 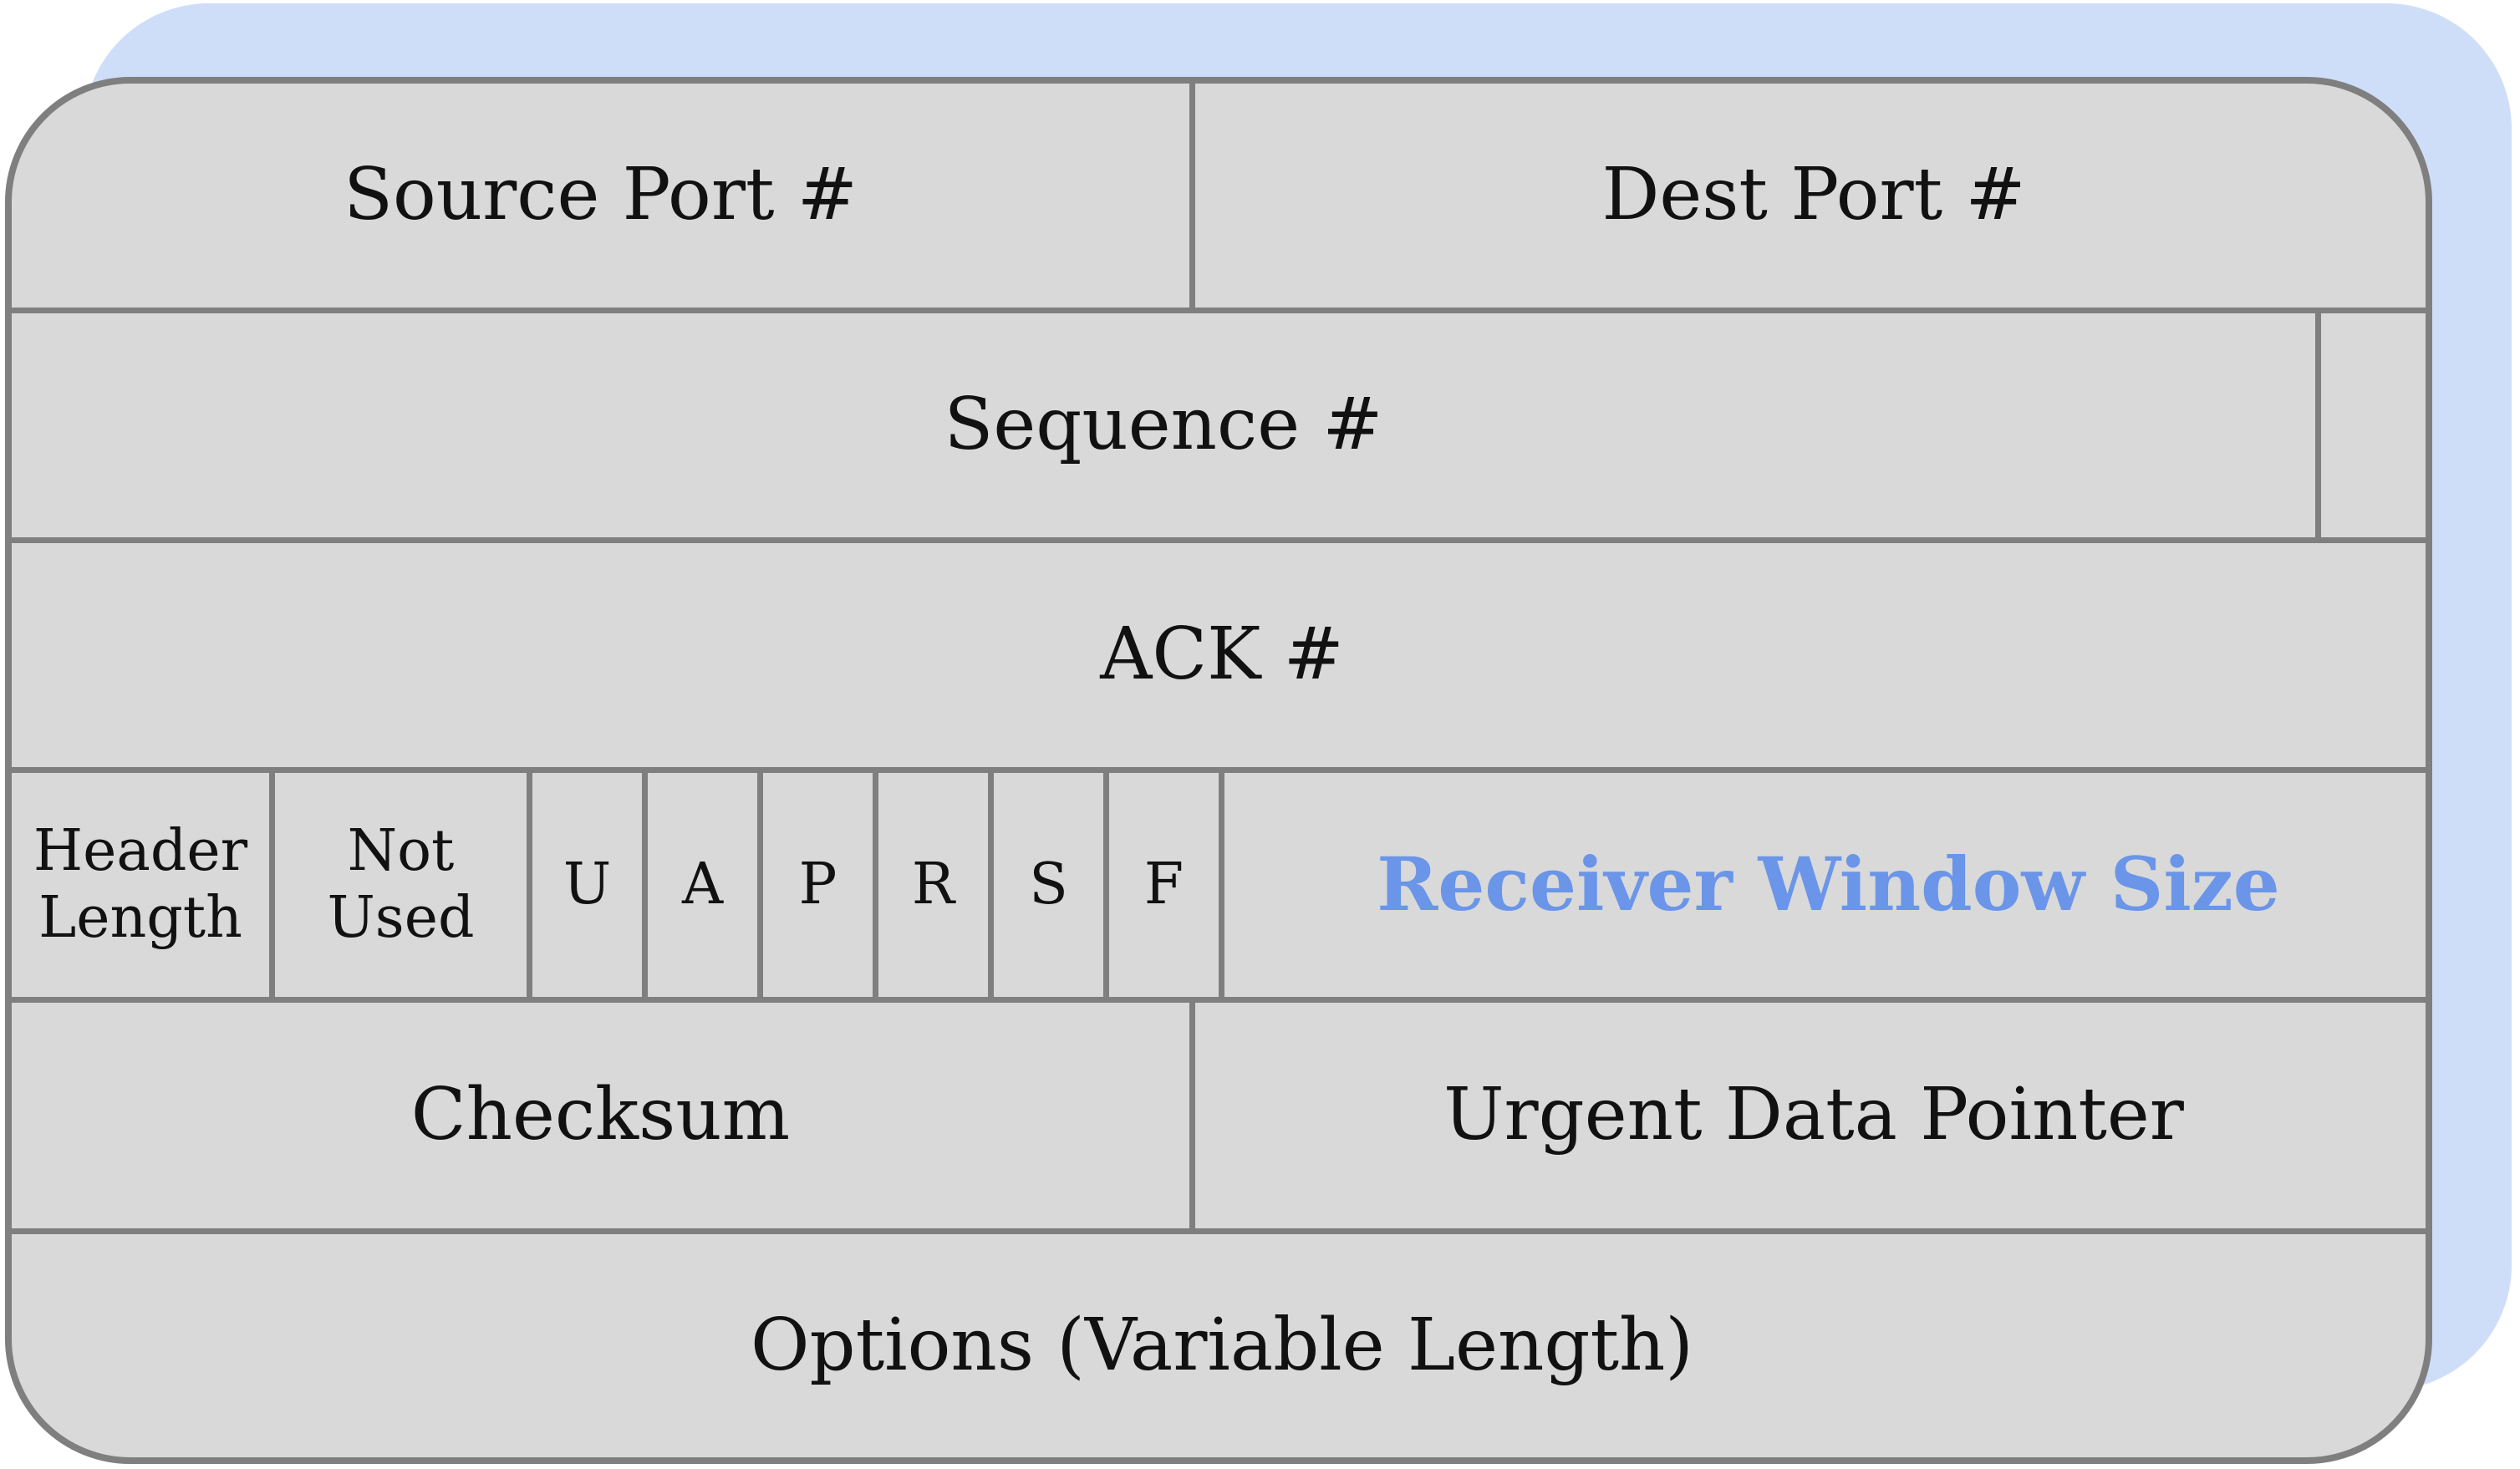 I want to click on header-length-field: Header Length, so click(x=140, y=884).